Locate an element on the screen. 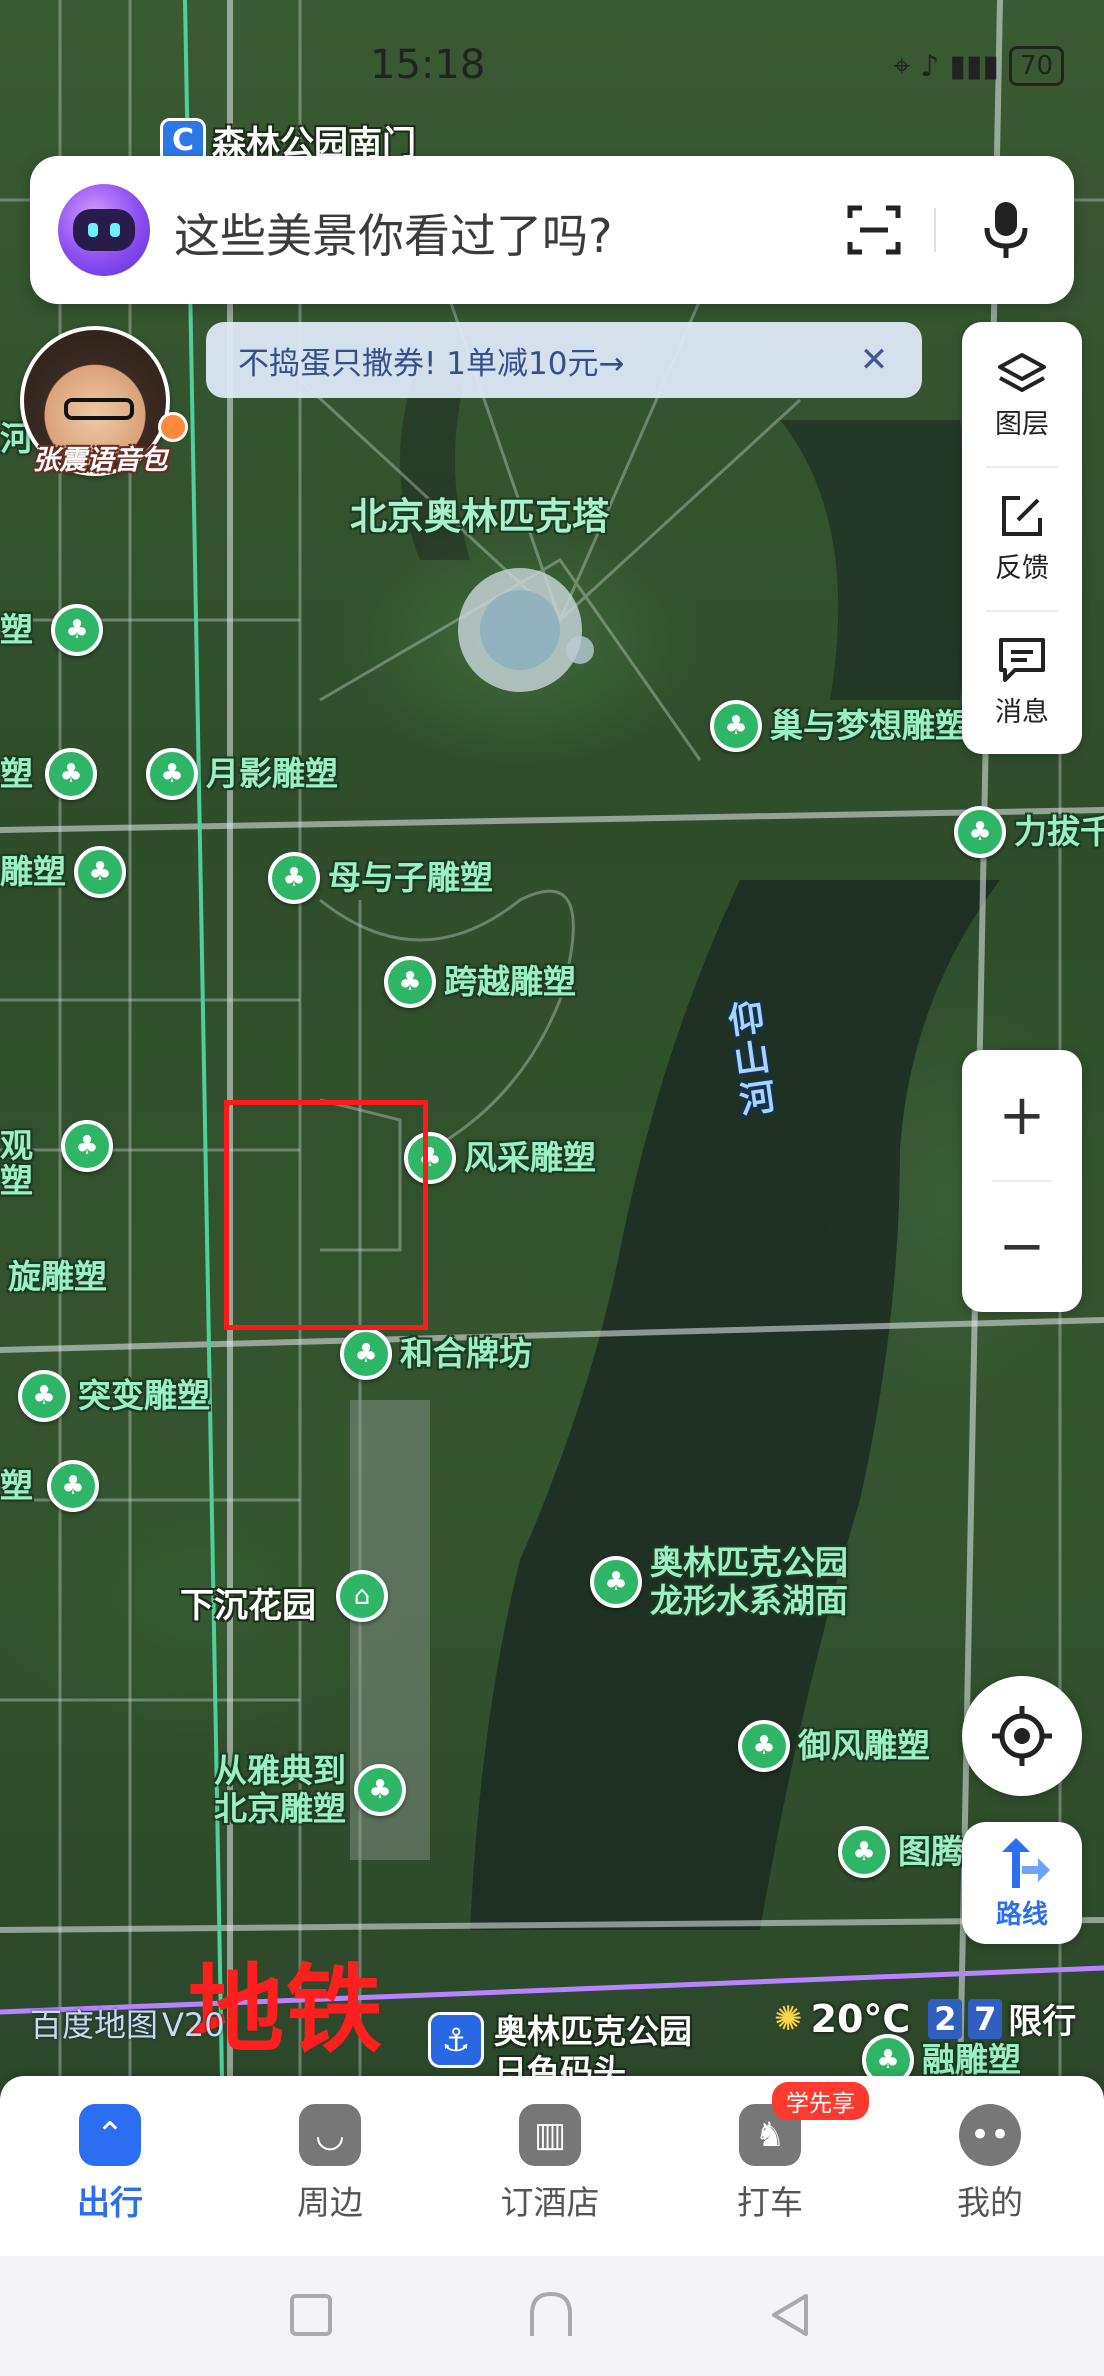  poi-pier: ⚓ 奥林匹克公园 日色码头 is located at coordinates (560, 2046).